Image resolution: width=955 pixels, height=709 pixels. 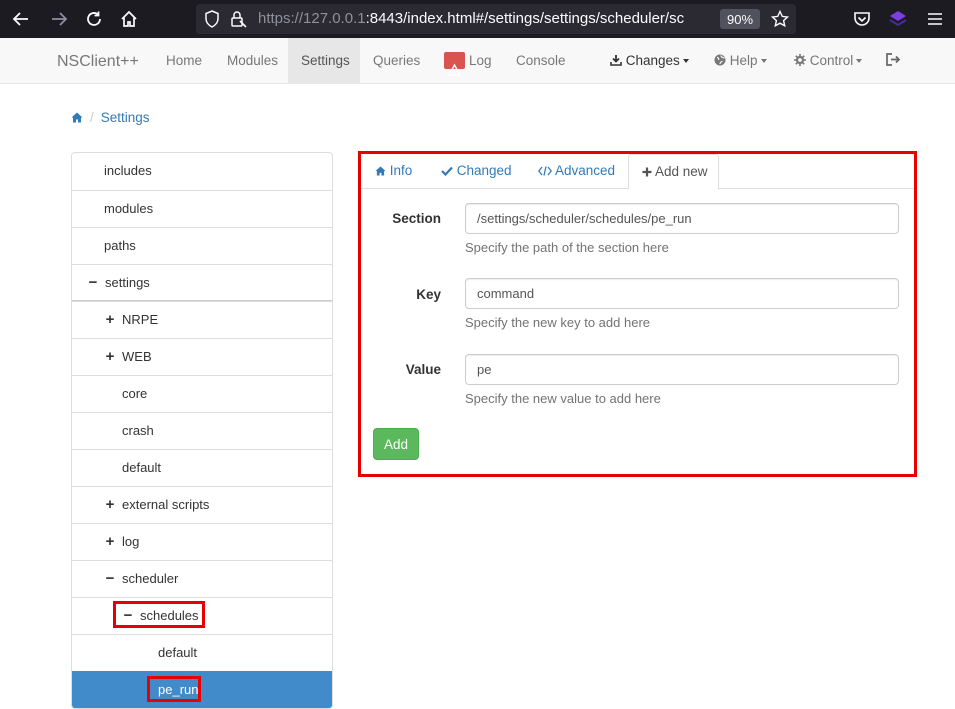 I want to click on brand: NSClient++, so click(x=98, y=62).